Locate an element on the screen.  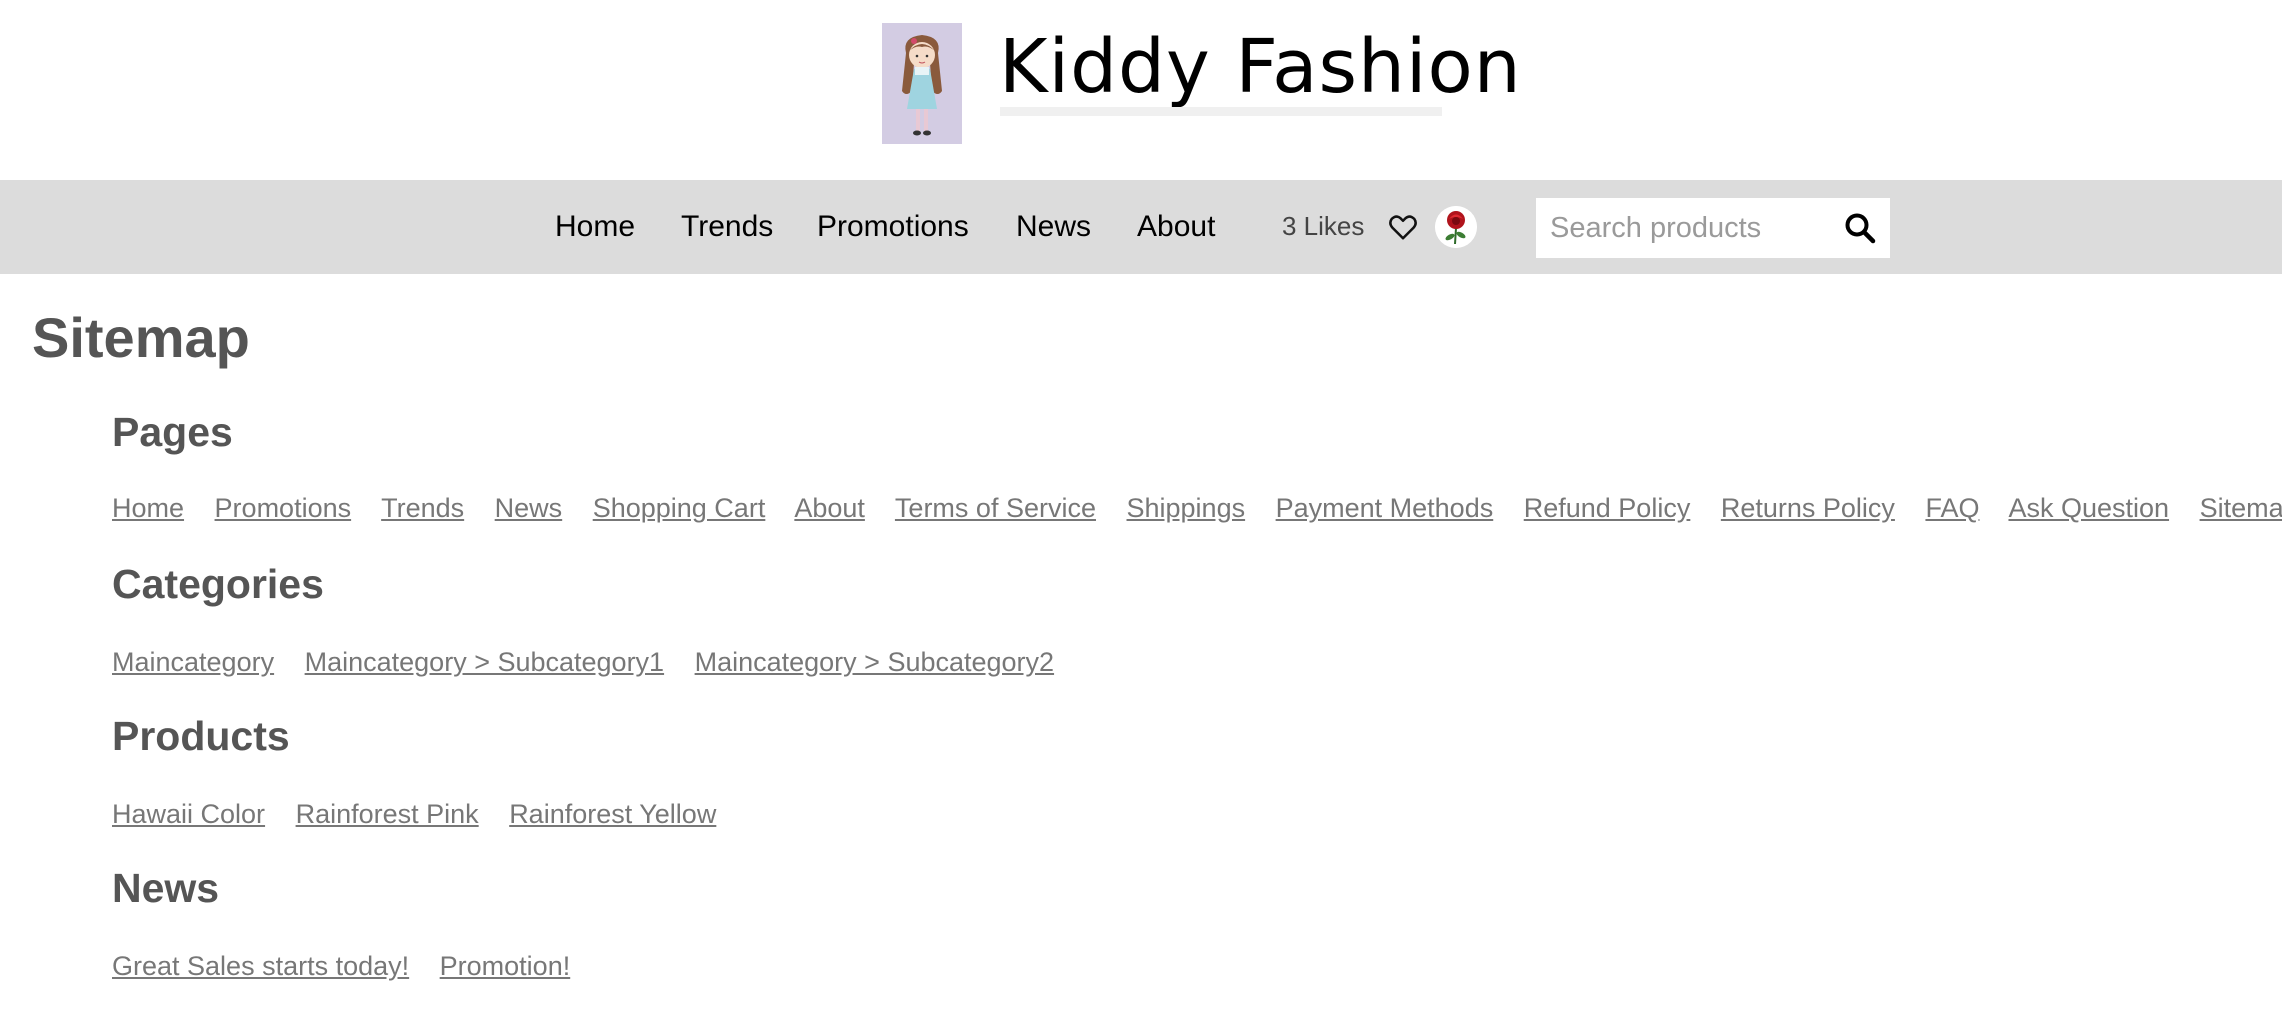
logo is located at coordinates (922, 83).